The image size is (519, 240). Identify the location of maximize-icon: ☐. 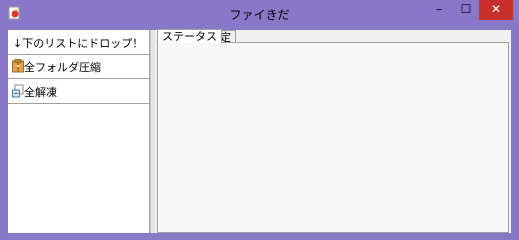
(466, 9).